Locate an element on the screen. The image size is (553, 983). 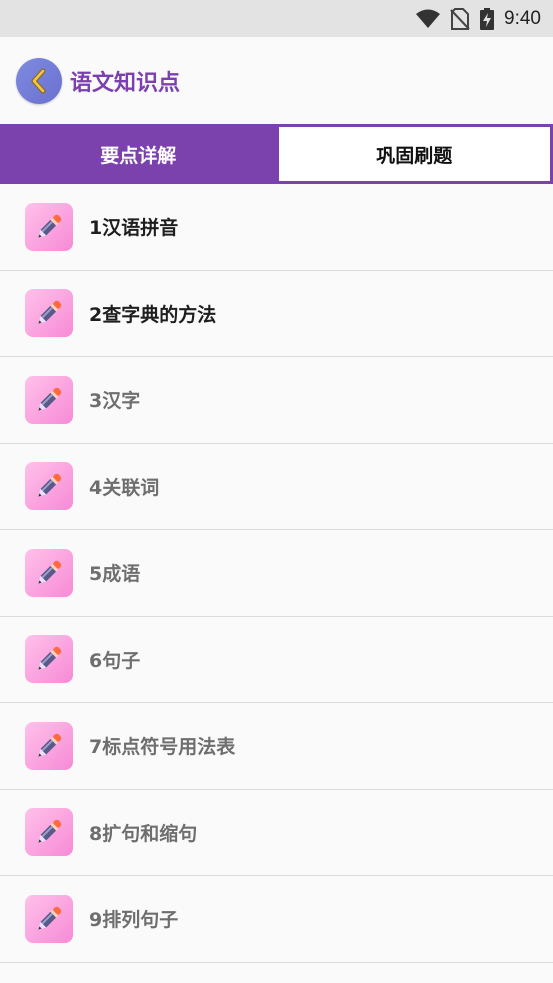
no-sim-icon is located at coordinates (460, 18).